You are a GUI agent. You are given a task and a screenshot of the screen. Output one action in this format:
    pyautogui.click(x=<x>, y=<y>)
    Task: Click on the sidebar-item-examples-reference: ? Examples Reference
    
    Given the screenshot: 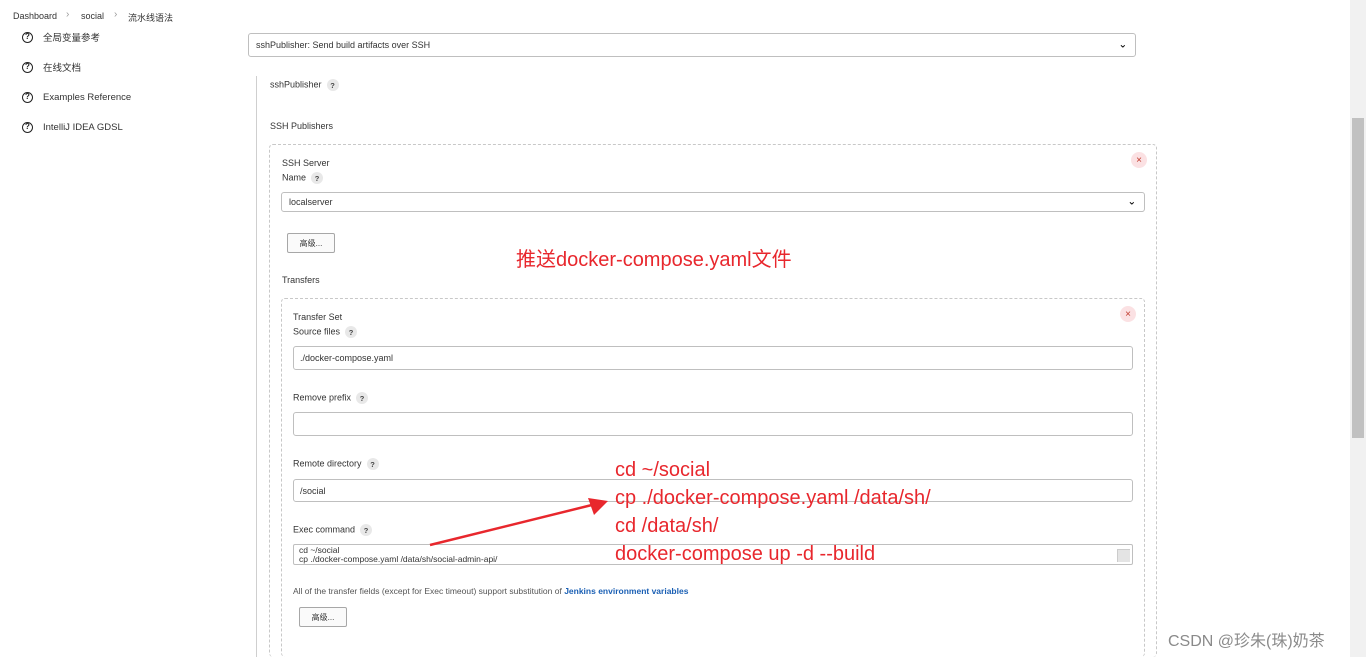 What is the action you would take?
    pyautogui.click(x=76, y=97)
    